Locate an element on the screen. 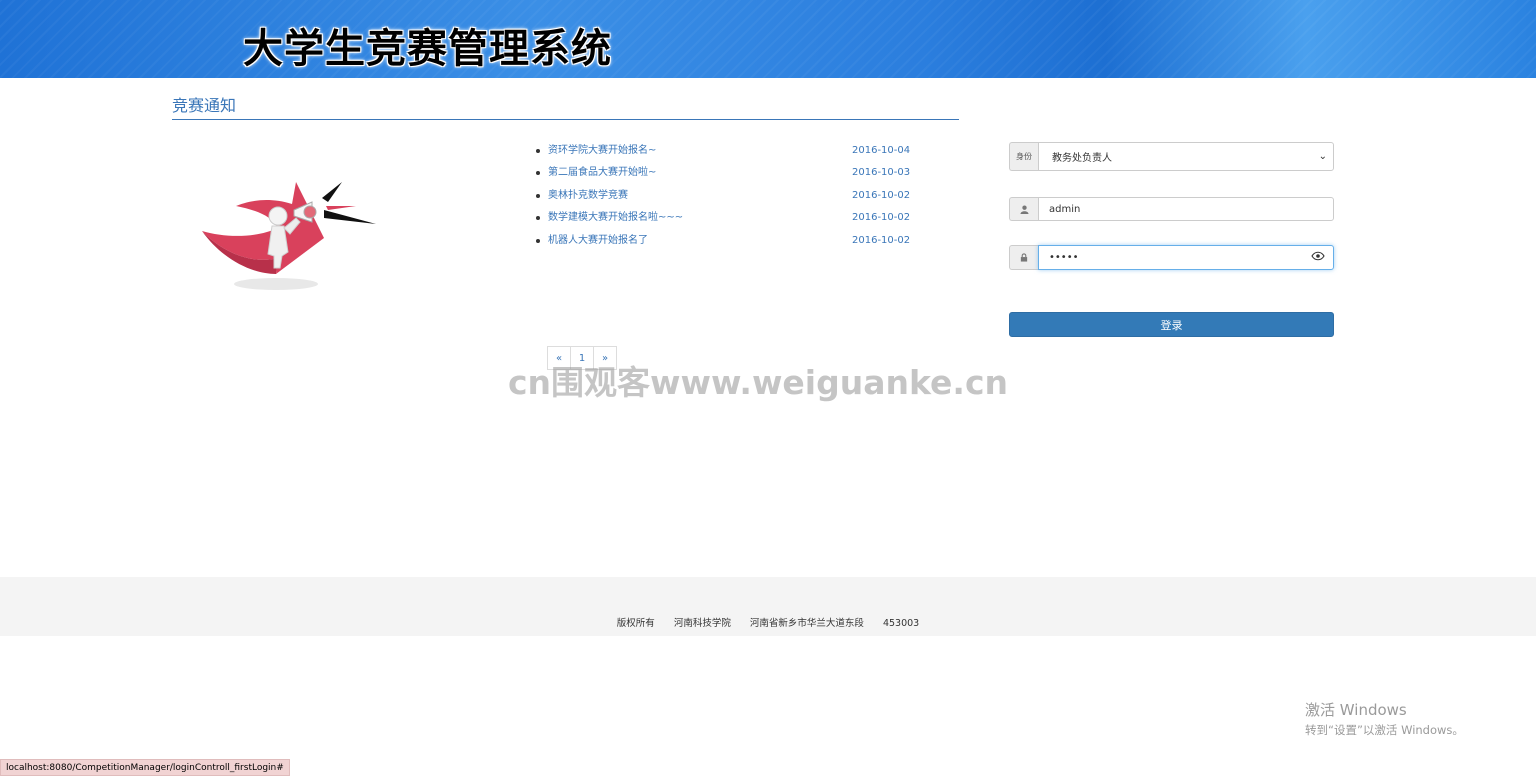  user-icon is located at coordinates (1023, 209).